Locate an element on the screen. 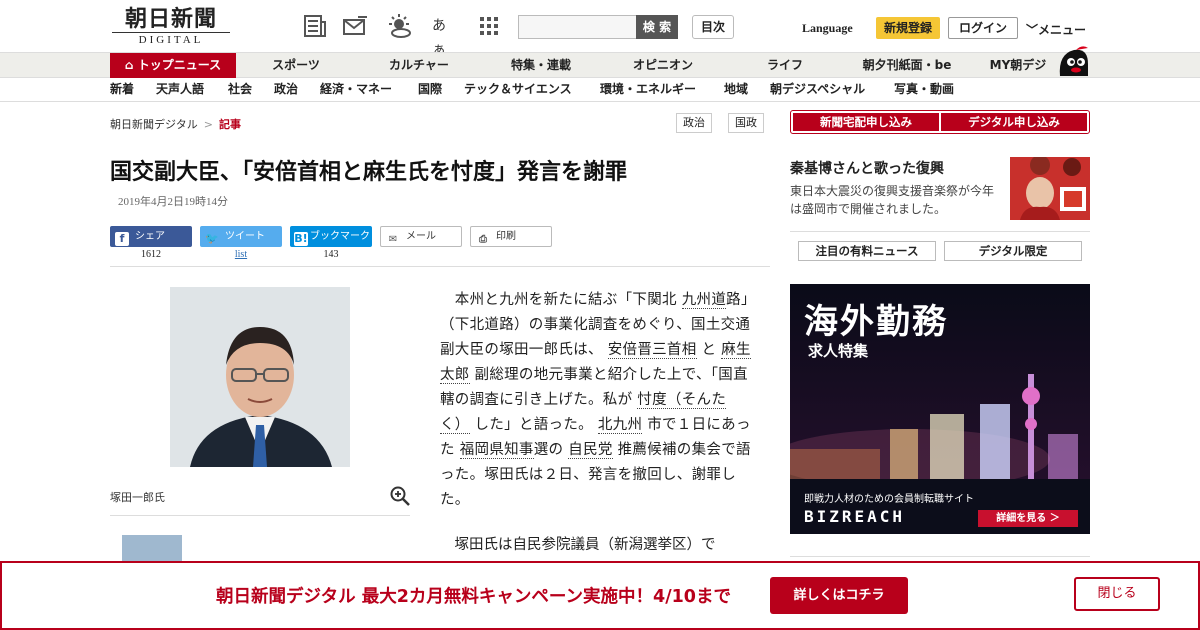 Image resolution: width=1200 pixels, height=630 pixels. twitter-share-label: ツイート is located at coordinates (245, 236).